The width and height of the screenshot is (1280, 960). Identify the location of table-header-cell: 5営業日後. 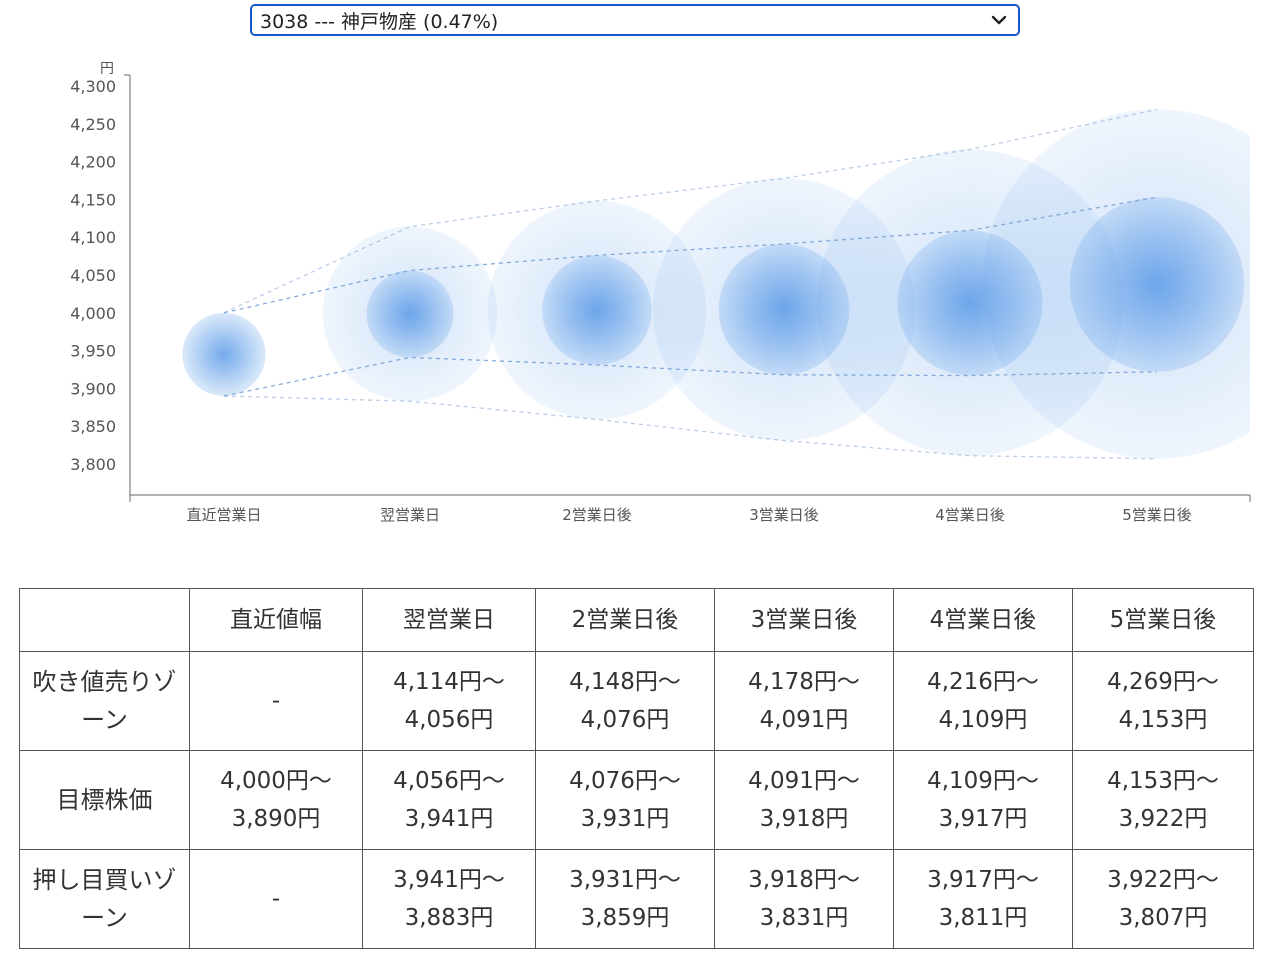
(1163, 620).